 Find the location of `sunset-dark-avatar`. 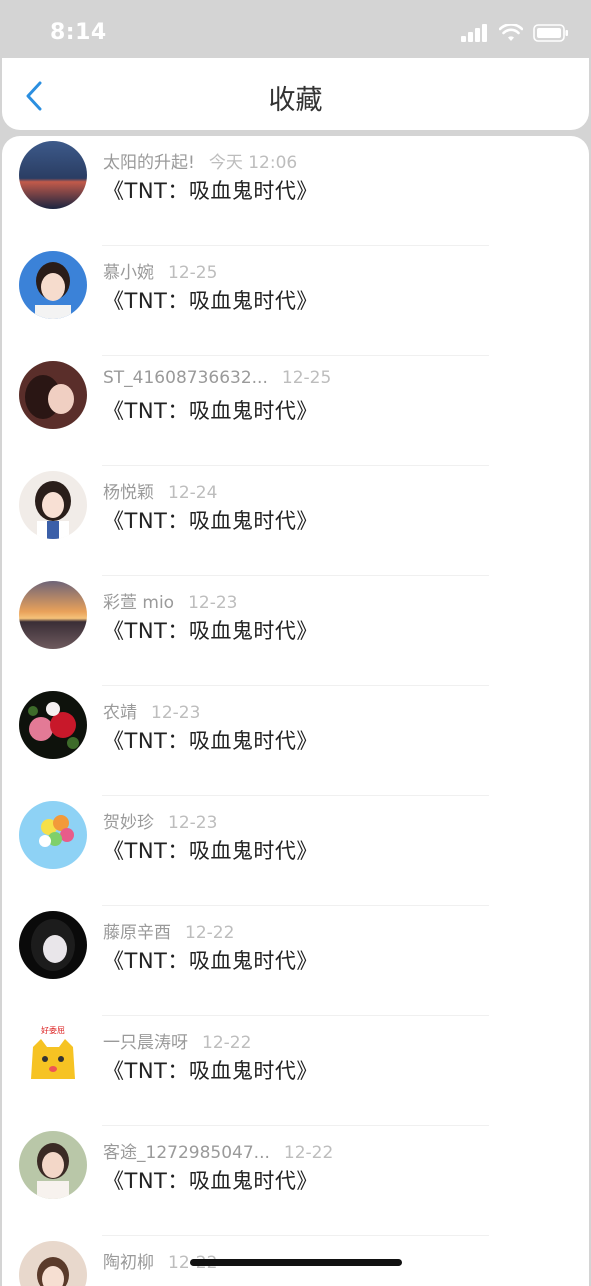

sunset-dark-avatar is located at coordinates (53, 175).